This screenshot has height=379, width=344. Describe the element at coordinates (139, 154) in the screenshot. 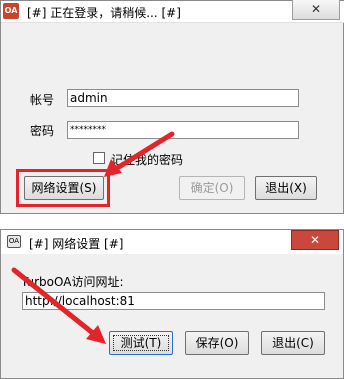

I see `arrow-to-network-settings` at that location.